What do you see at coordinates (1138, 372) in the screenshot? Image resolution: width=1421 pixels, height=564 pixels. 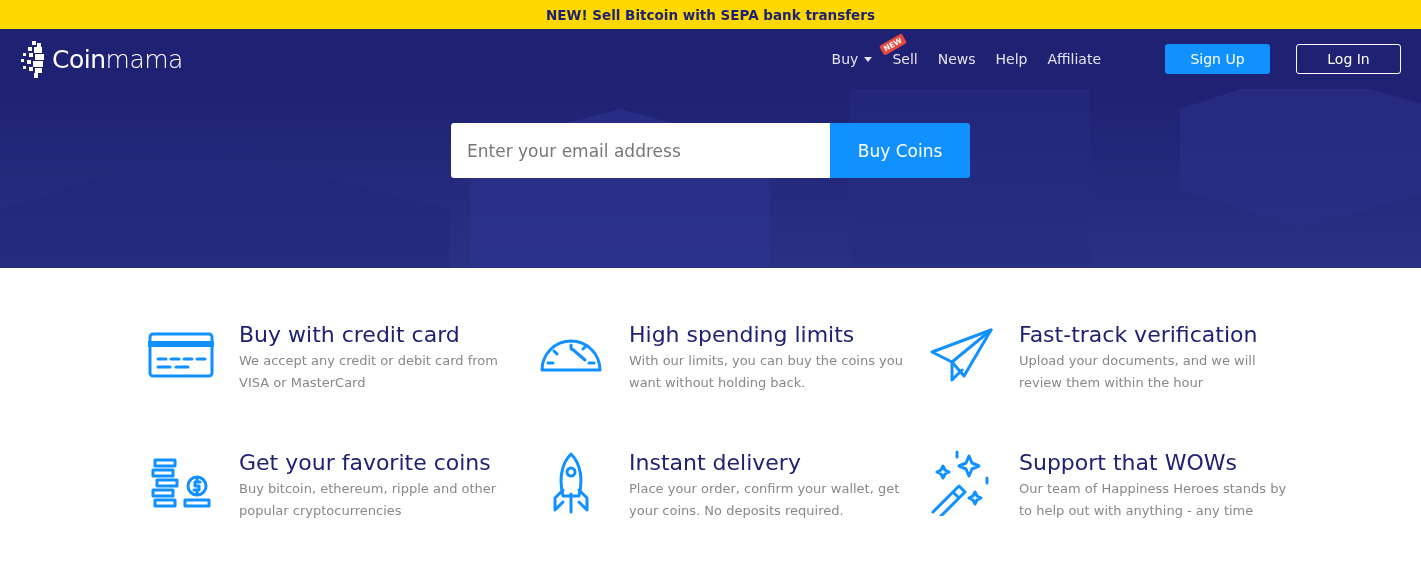 I see `feature-description: Upload your documents, and we will review them within the hour` at bounding box center [1138, 372].